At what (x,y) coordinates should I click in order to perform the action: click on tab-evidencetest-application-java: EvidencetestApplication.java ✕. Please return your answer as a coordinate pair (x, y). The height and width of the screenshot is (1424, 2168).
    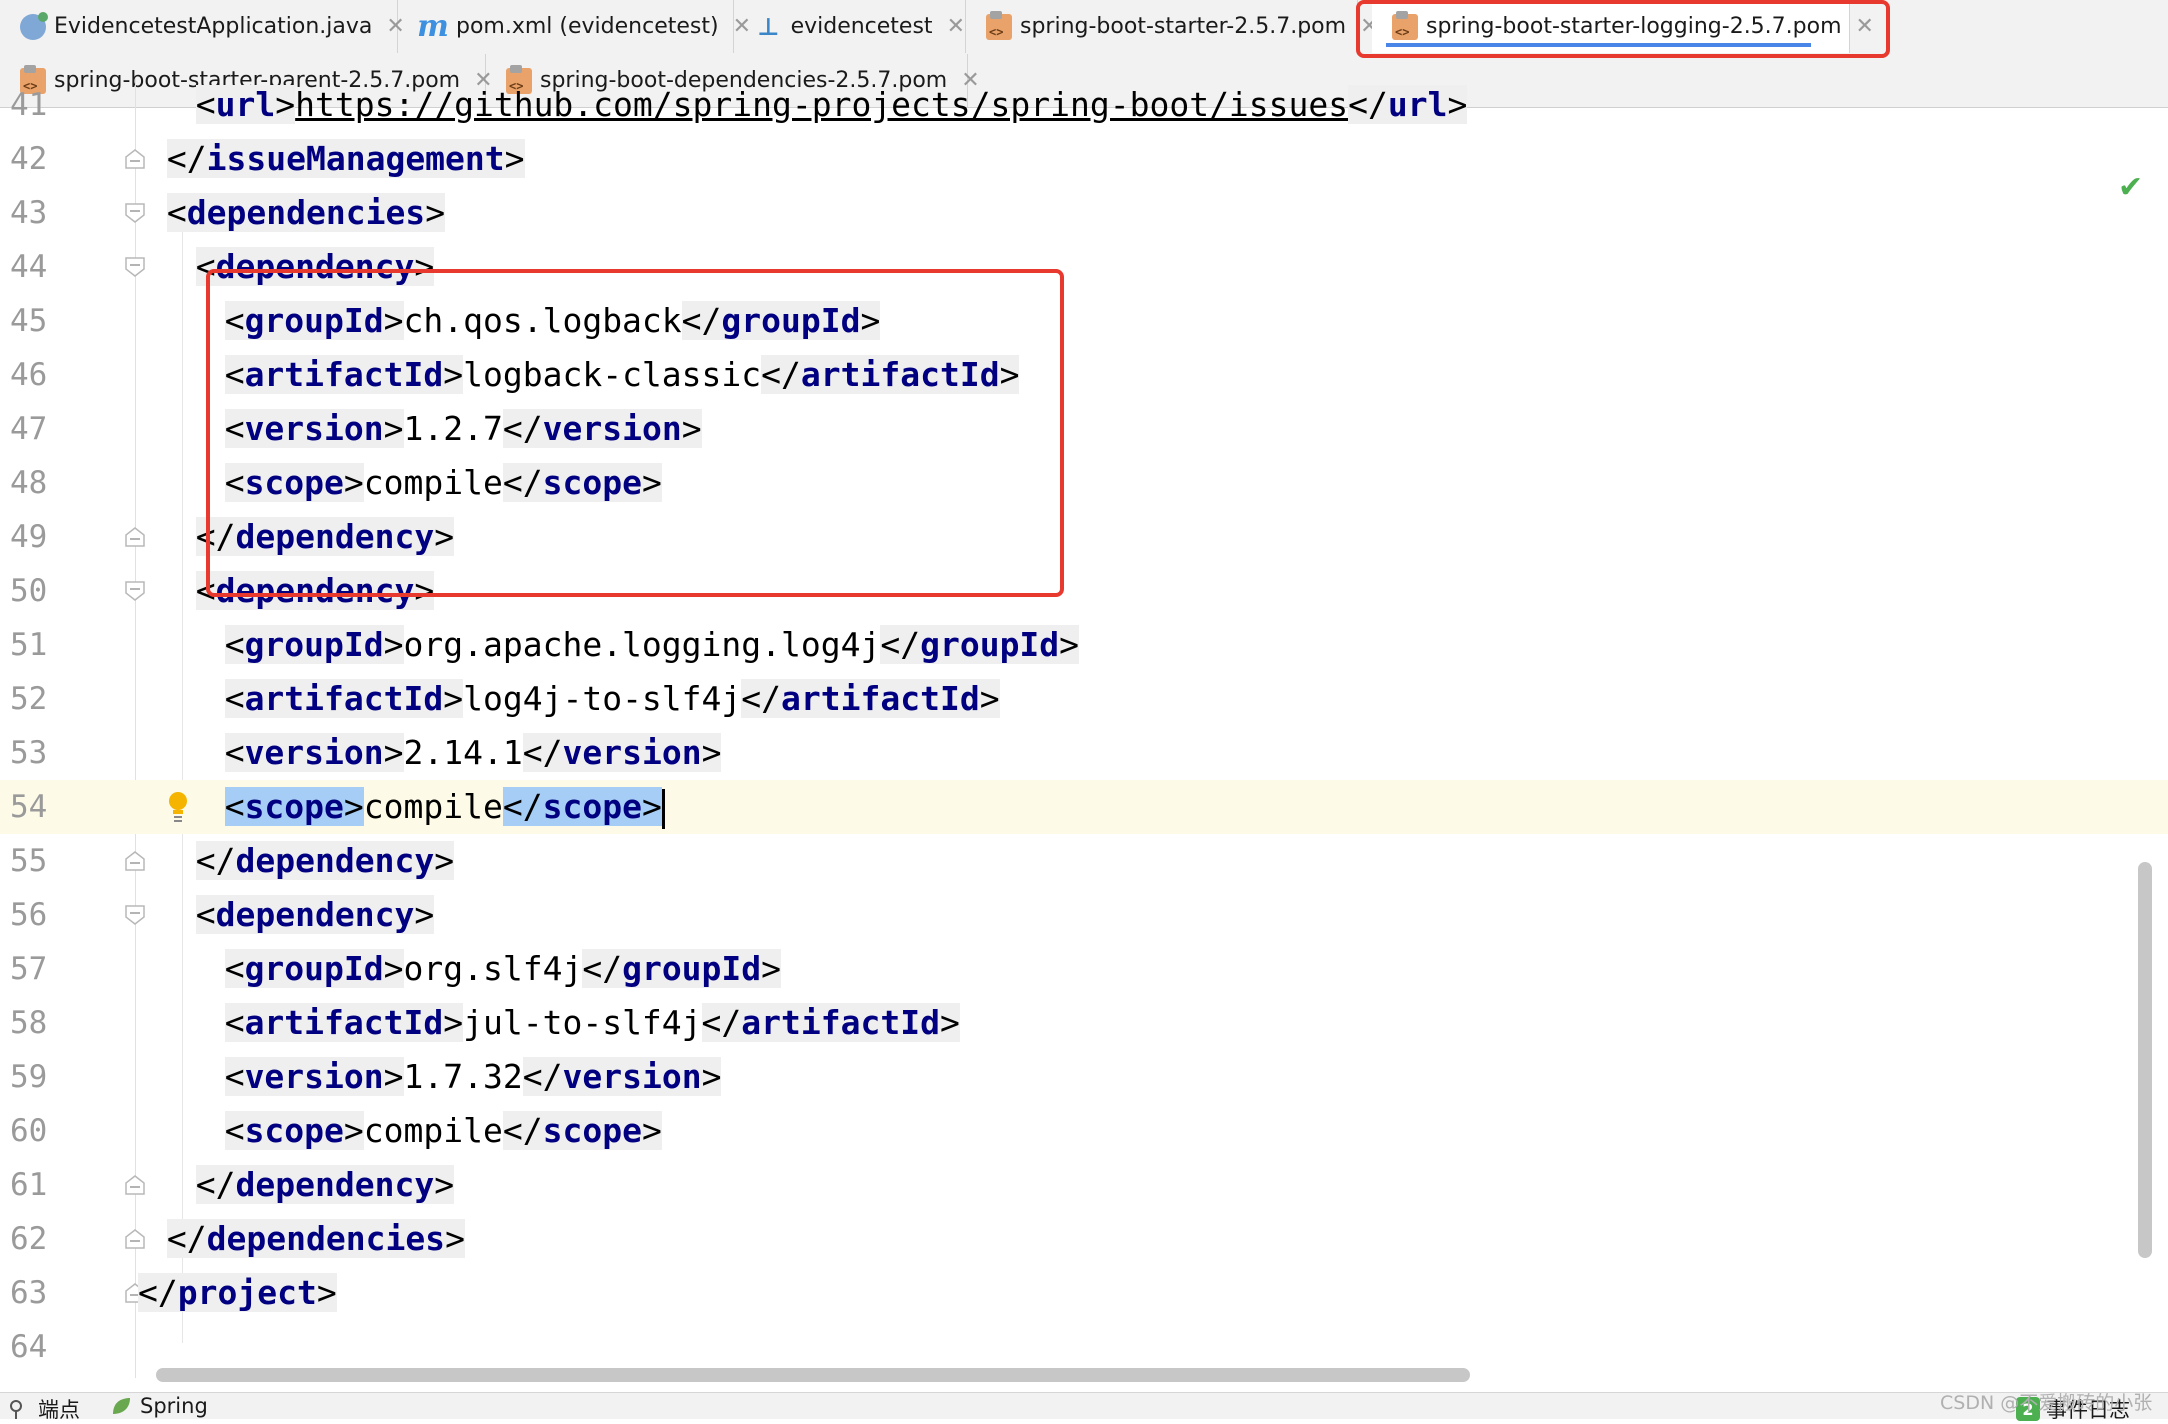
    Looking at the image, I should click on (202, 26).